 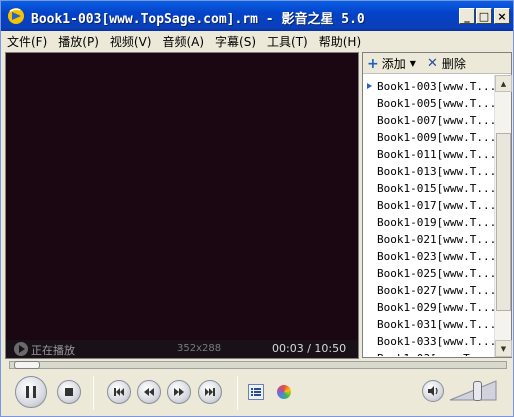 I want to click on dropdown-arrow-icon: ▼, so click(x=413, y=63).